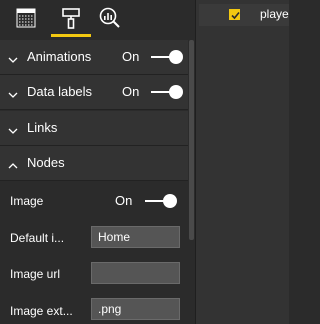  I want to click on tab-analytics, so click(110, 18).